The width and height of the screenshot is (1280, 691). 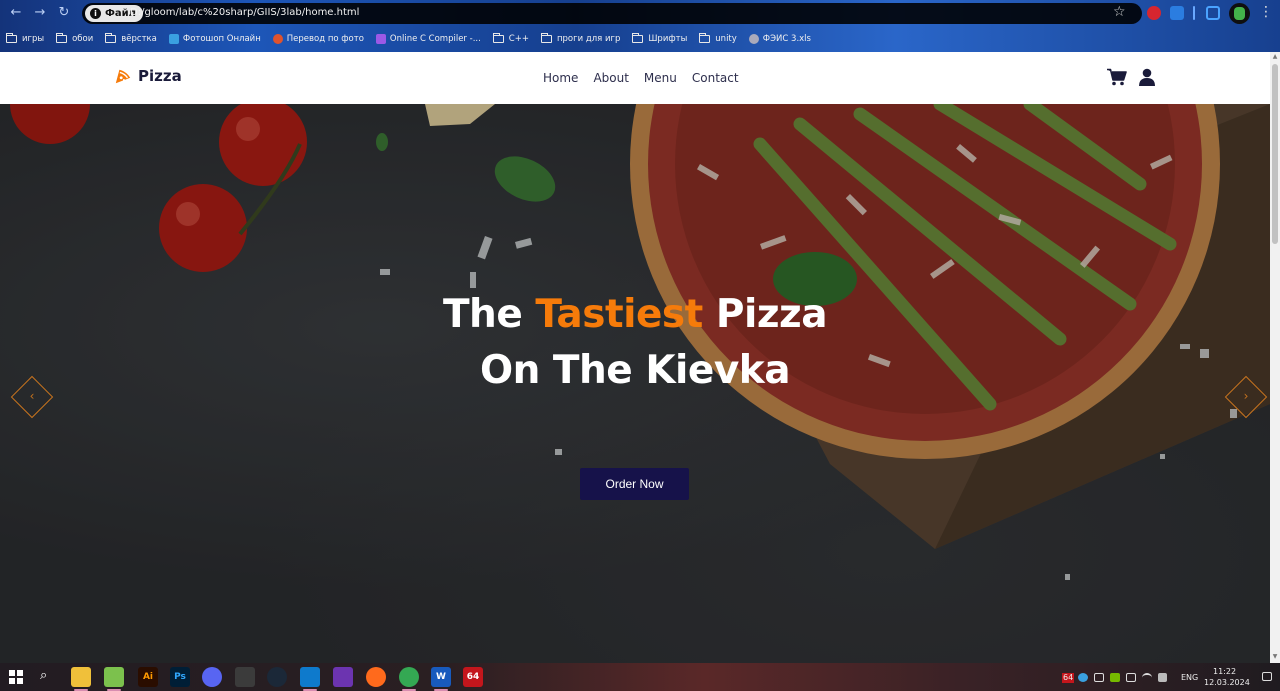 What do you see at coordinates (619, 314) in the screenshot?
I see `hero-title-accent: Tastiest` at bounding box center [619, 314].